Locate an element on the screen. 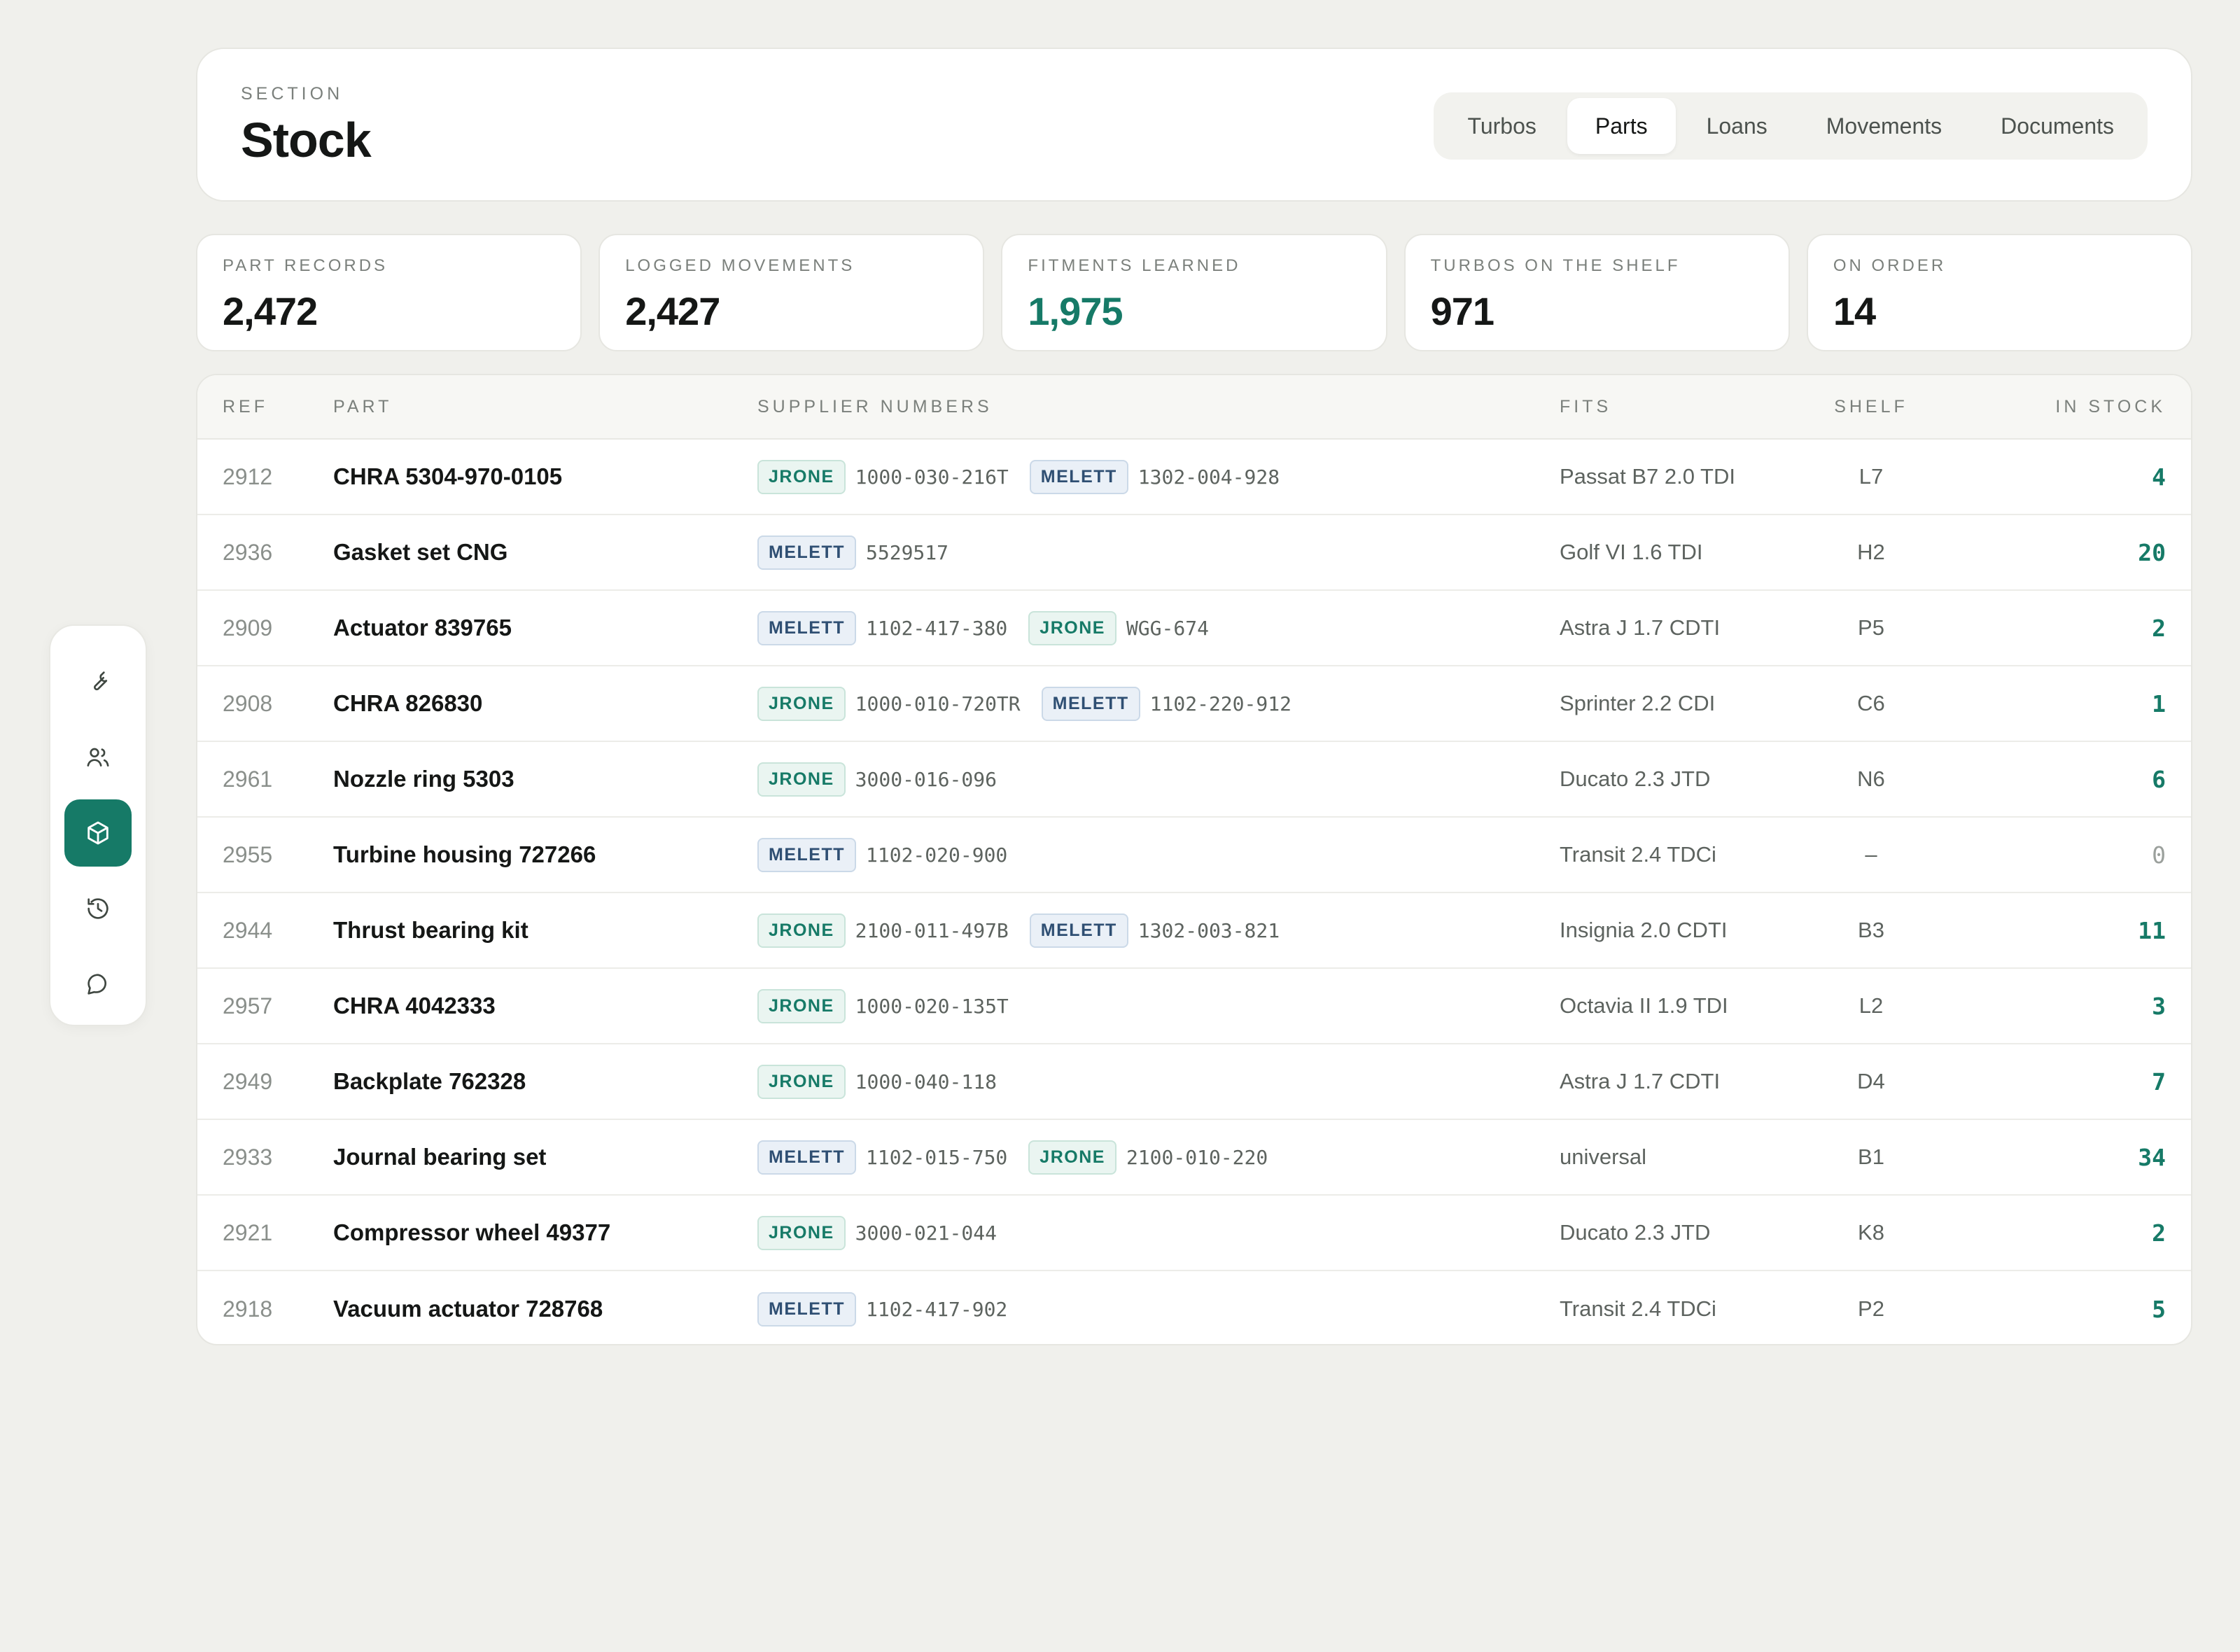 This screenshot has width=2240, height=1652. supplier-code: 1102-417-902 is located at coordinates (937, 1309).